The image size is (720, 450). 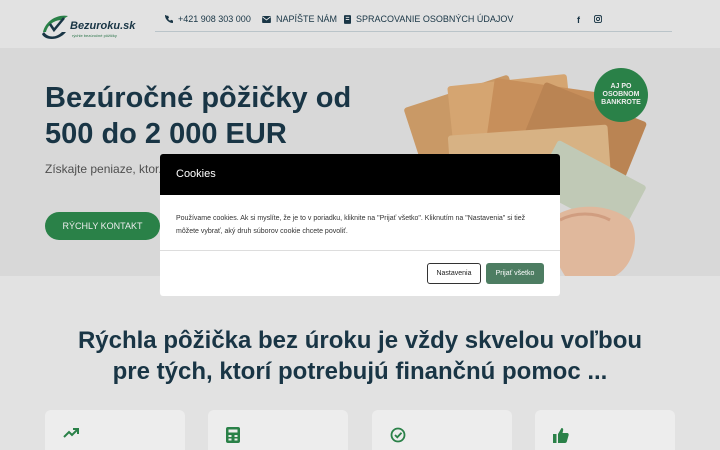 What do you see at coordinates (360, 250) in the screenshot?
I see `modal-divider` at bounding box center [360, 250].